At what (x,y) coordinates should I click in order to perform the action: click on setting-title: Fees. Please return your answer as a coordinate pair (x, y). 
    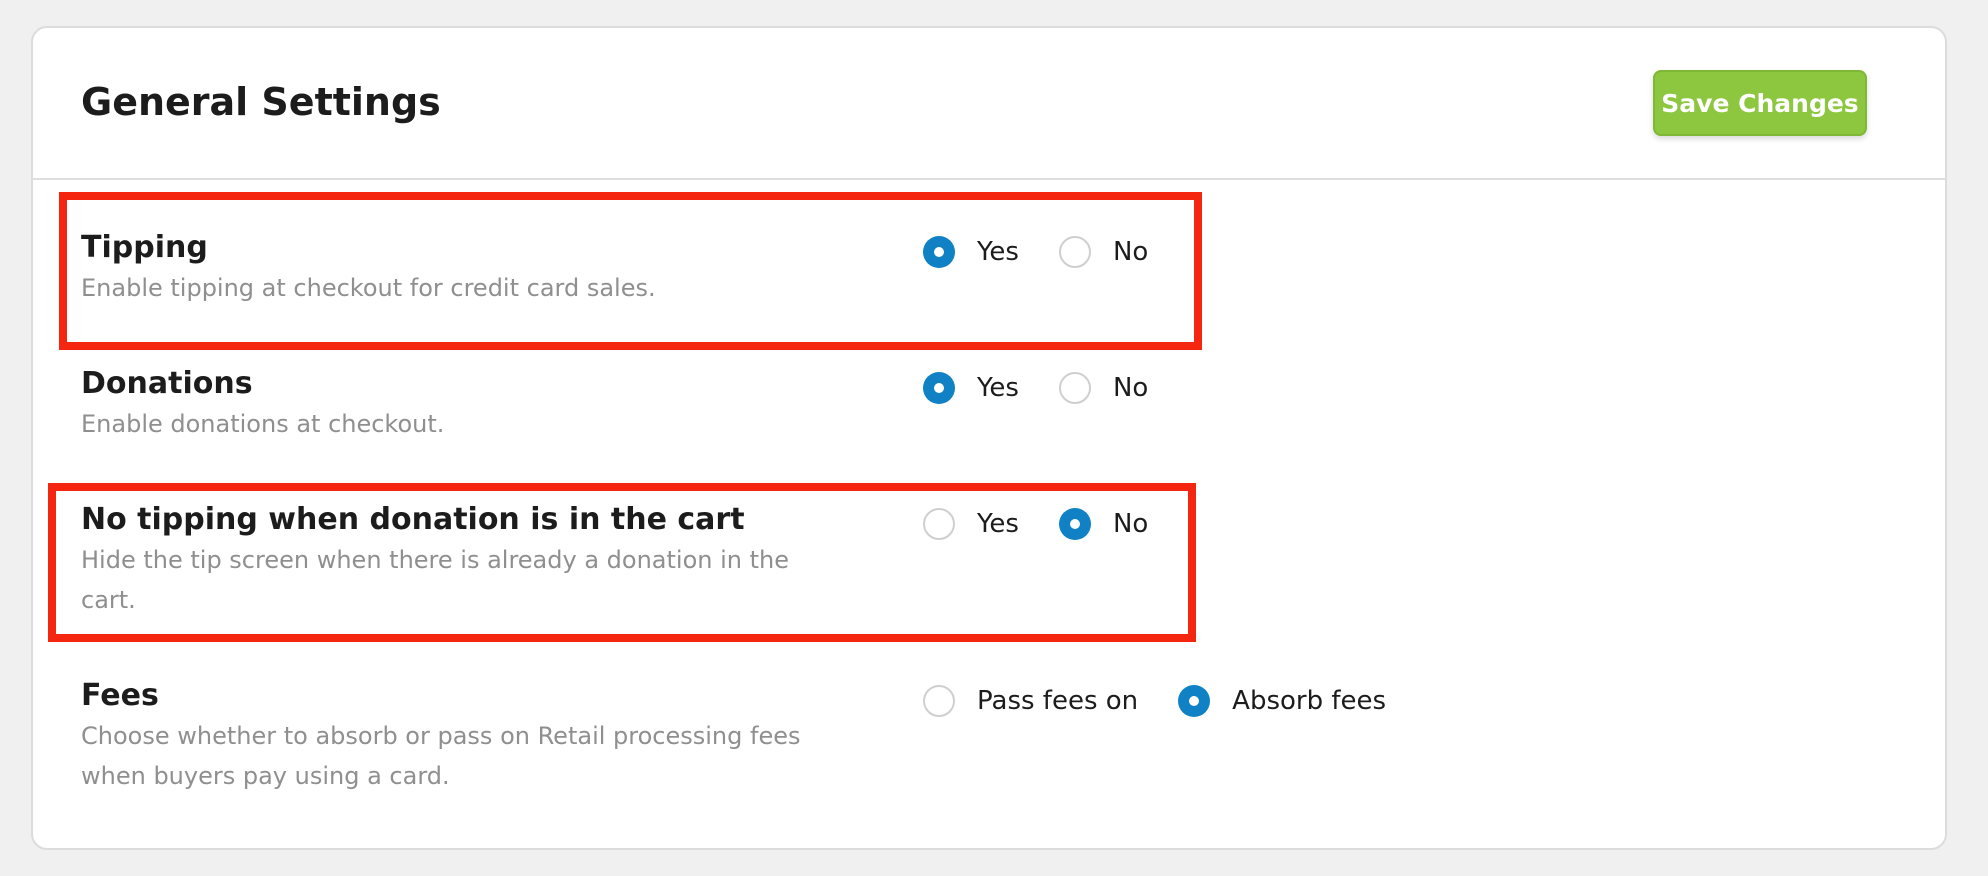
    Looking at the image, I should click on (120, 695).